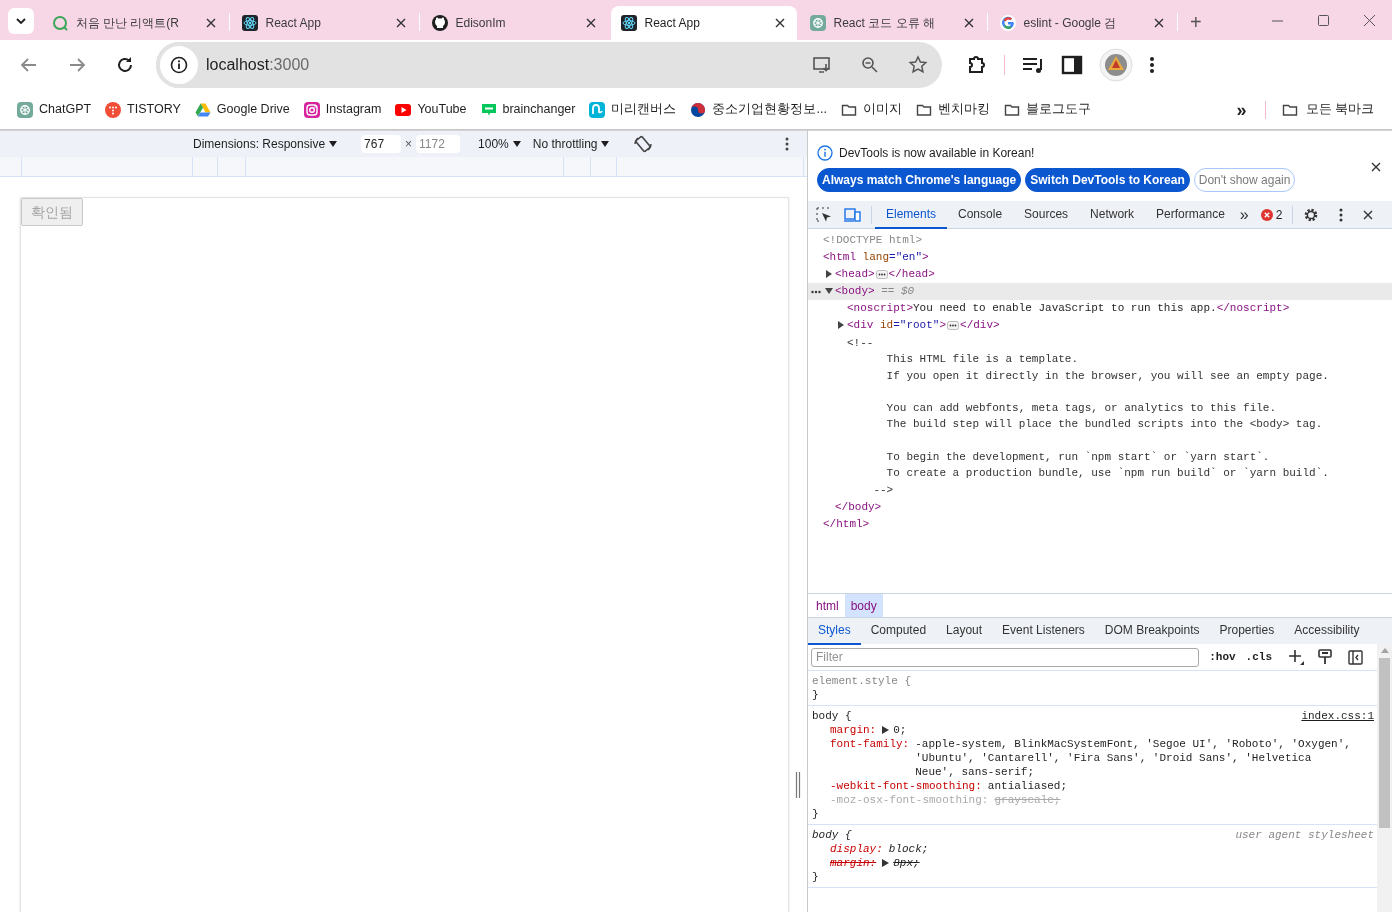 This screenshot has height=912, width=1392. What do you see at coordinates (1244, 214) in the screenshot?
I see `more-tabs-button: »` at bounding box center [1244, 214].